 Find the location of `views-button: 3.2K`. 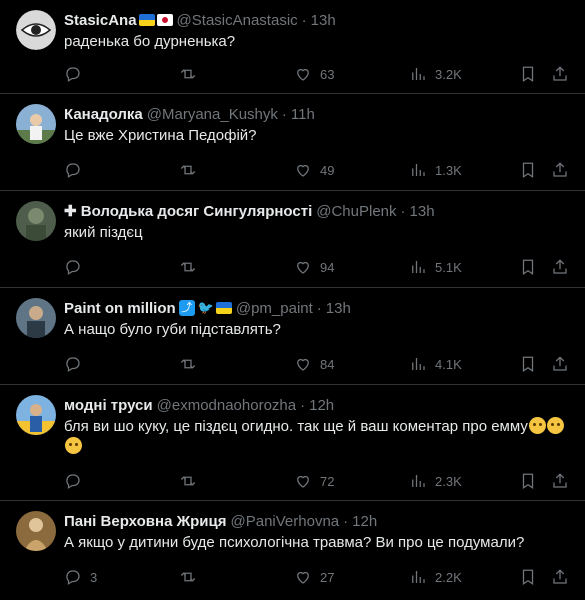

views-button: 3.2K is located at coordinates (463, 74).